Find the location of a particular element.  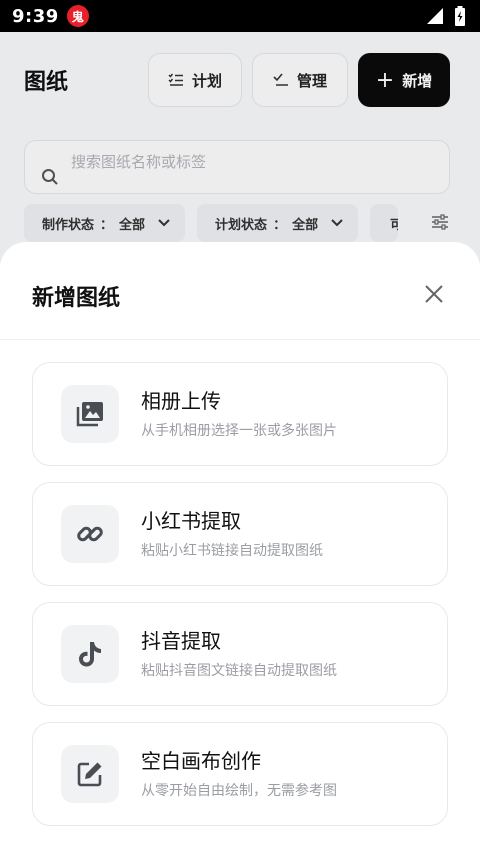

option-text: 相册上传 从手机相册选择一张或多张图片 is located at coordinates (239, 414).